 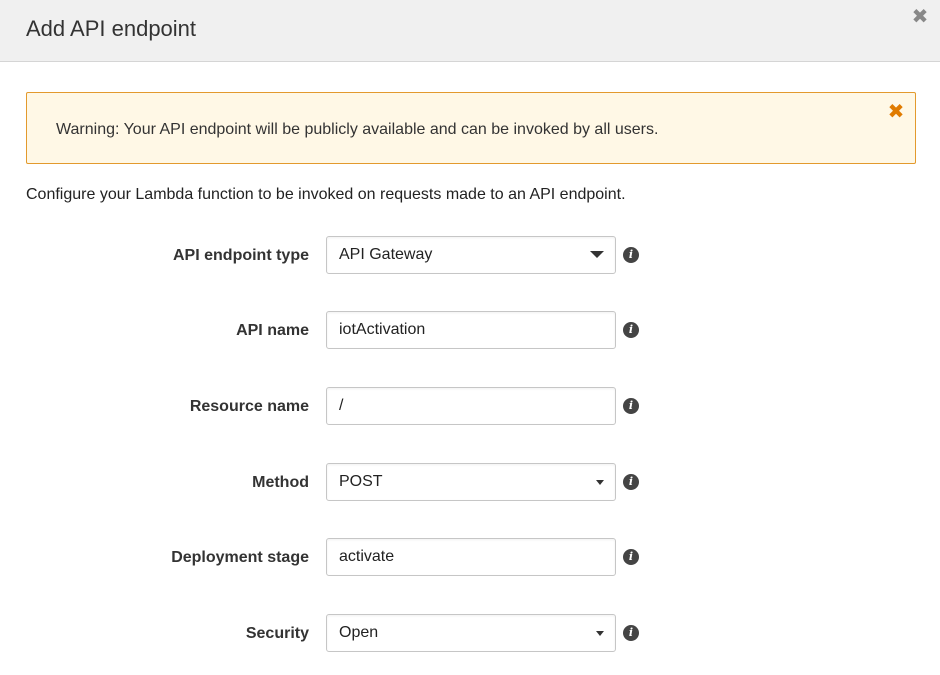 I want to click on form-row-method: Method POST i, so click(x=470, y=482).